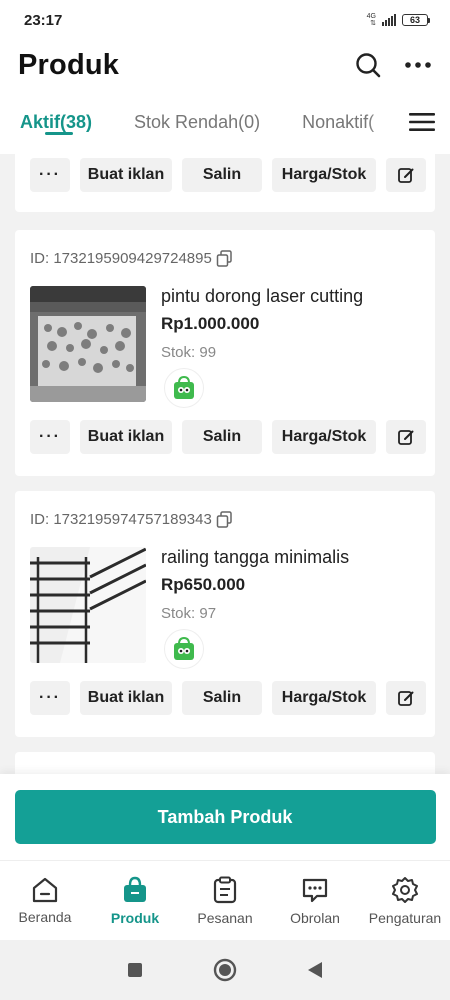 This screenshot has height=1000, width=450. I want to click on product-status-tabs: Aktif(38) Stok Rendah(0) Nonaktif(, so click(225, 122).